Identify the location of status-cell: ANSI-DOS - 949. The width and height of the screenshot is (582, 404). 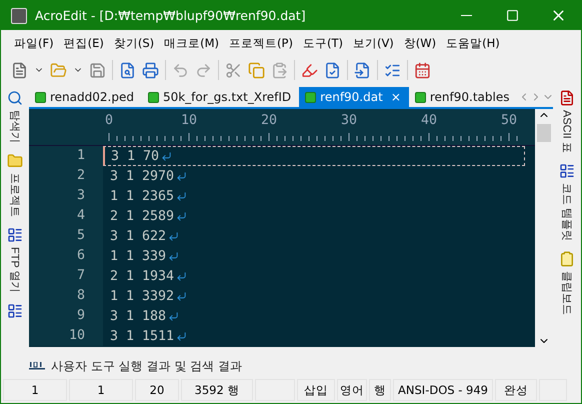
(443, 390).